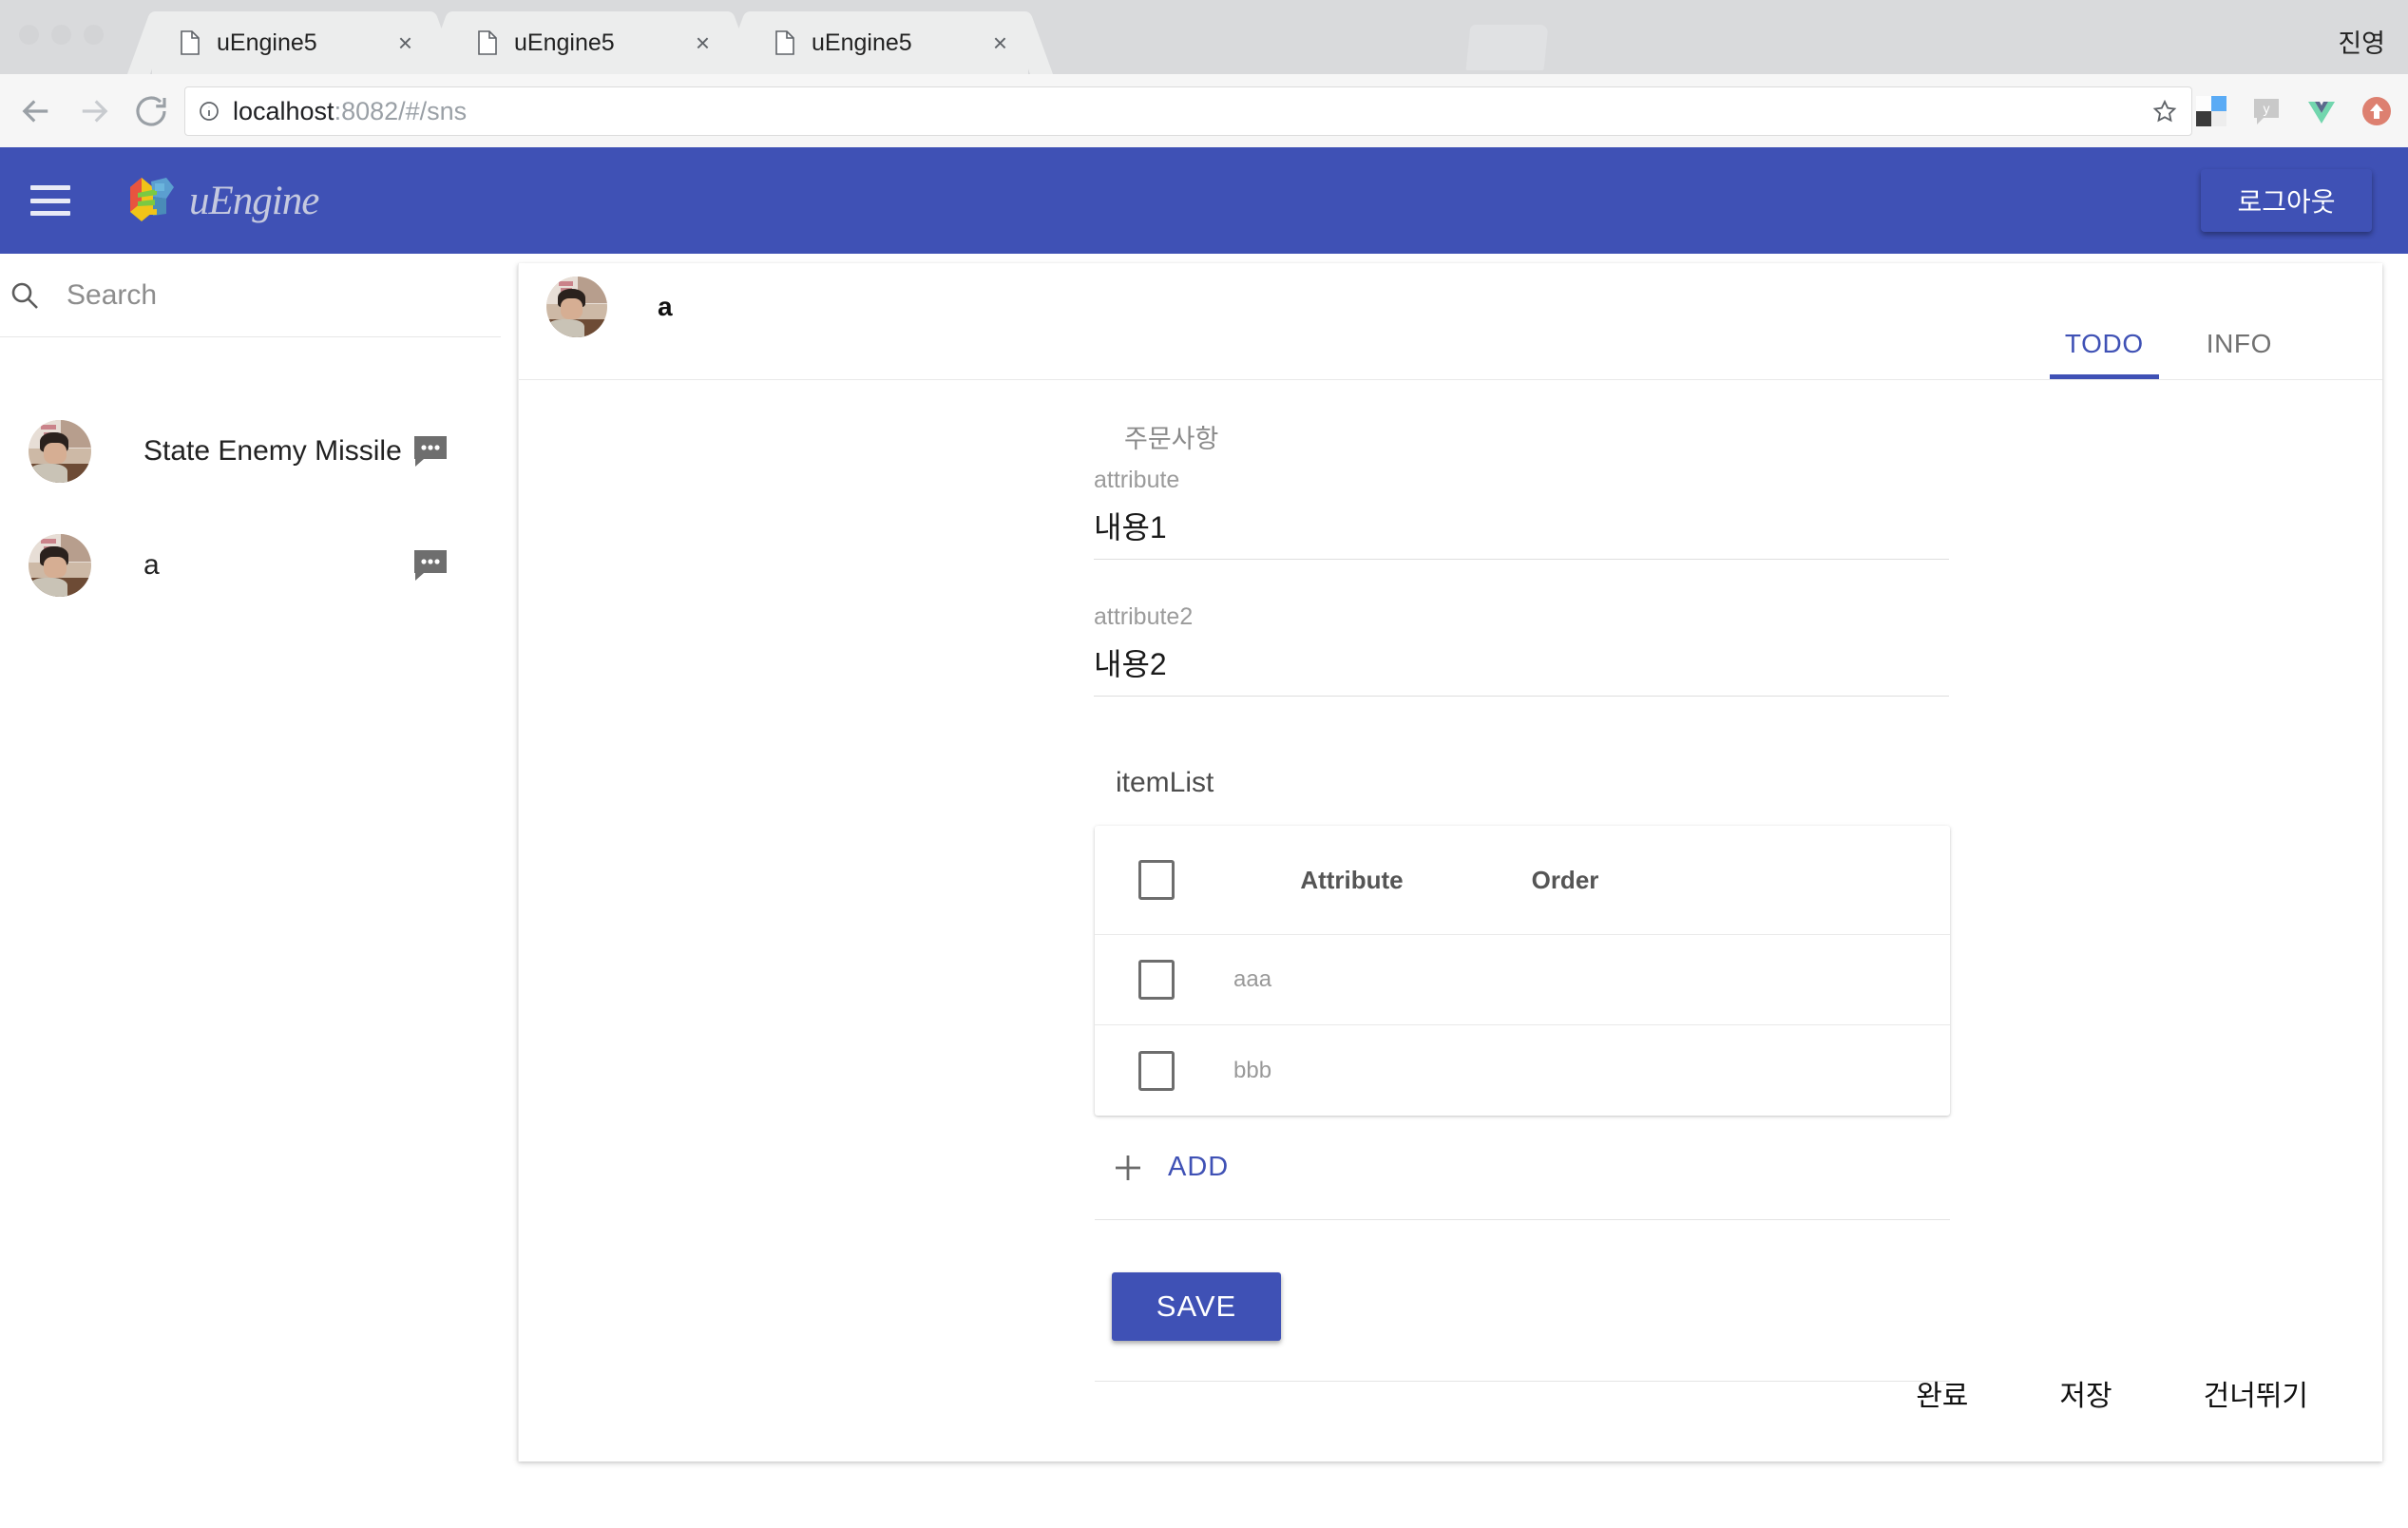 This screenshot has height=1528, width=2408. I want to click on brand-name: uEngine, so click(254, 200).